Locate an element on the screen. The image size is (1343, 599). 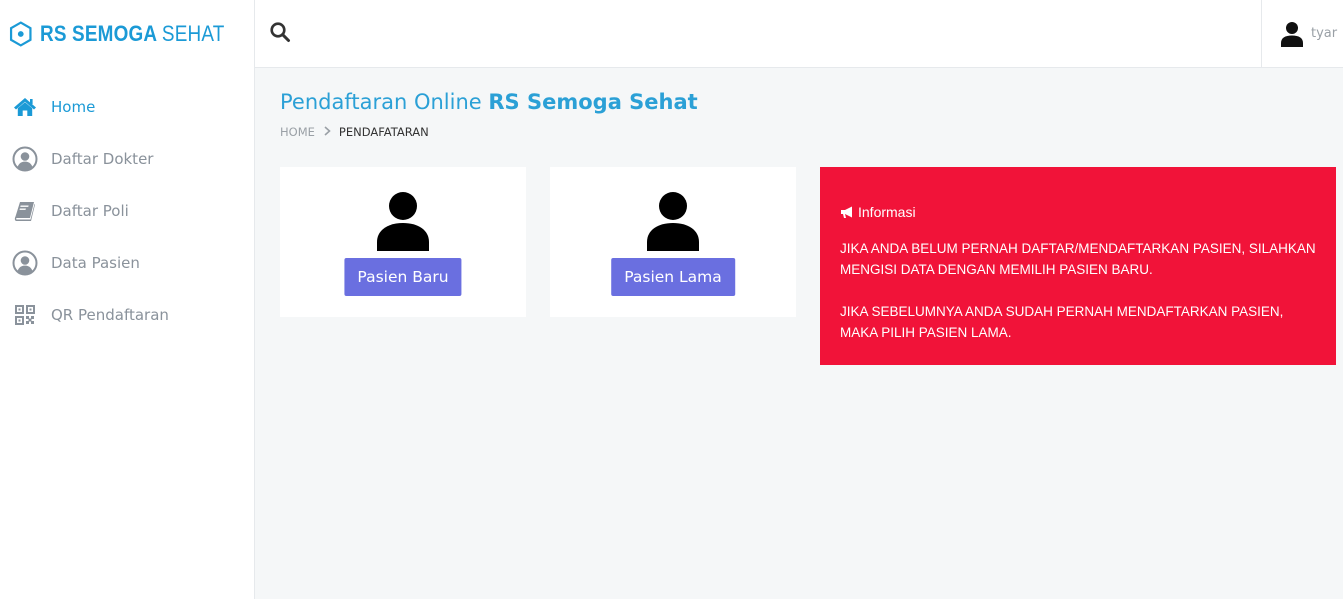
brand-logo-link: RS SEMOGA SEHAT is located at coordinates (127, 33).